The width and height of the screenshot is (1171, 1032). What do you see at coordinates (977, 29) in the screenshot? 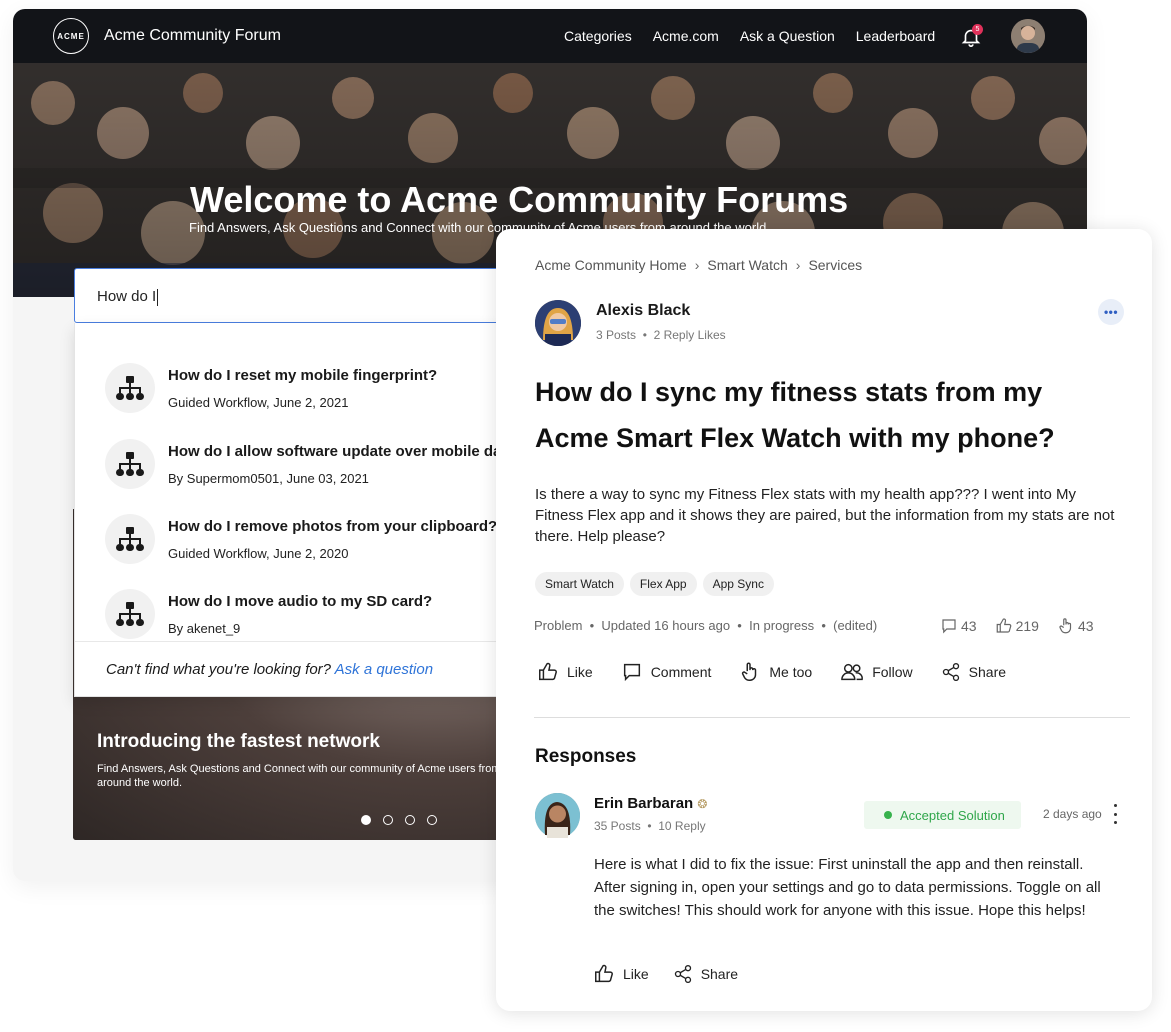
I see `notification-badge: 5` at bounding box center [977, 29].